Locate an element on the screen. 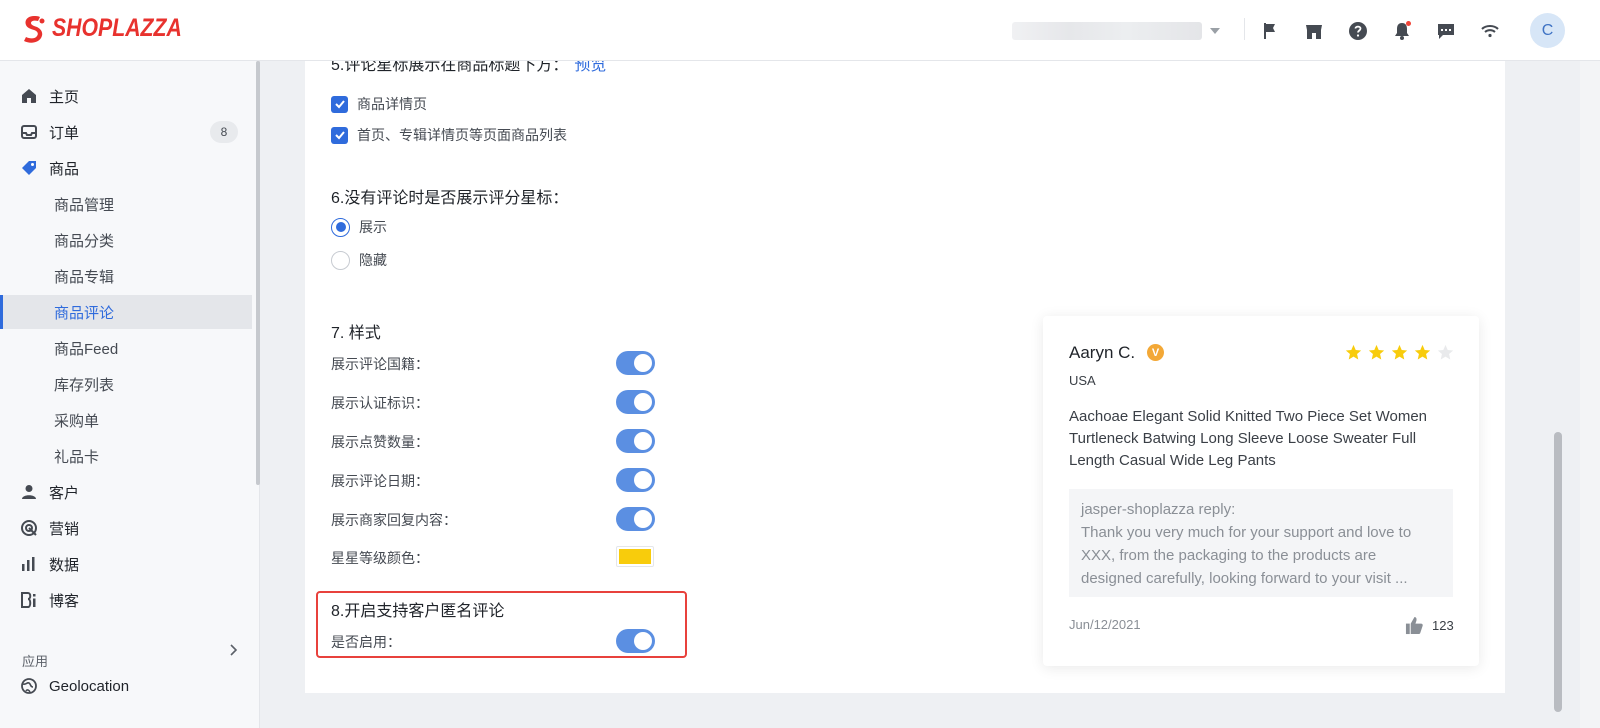 Image resolution: width=1600 pixels, height=728 pixels. scroll-mask is located at coordinates (905, 50).